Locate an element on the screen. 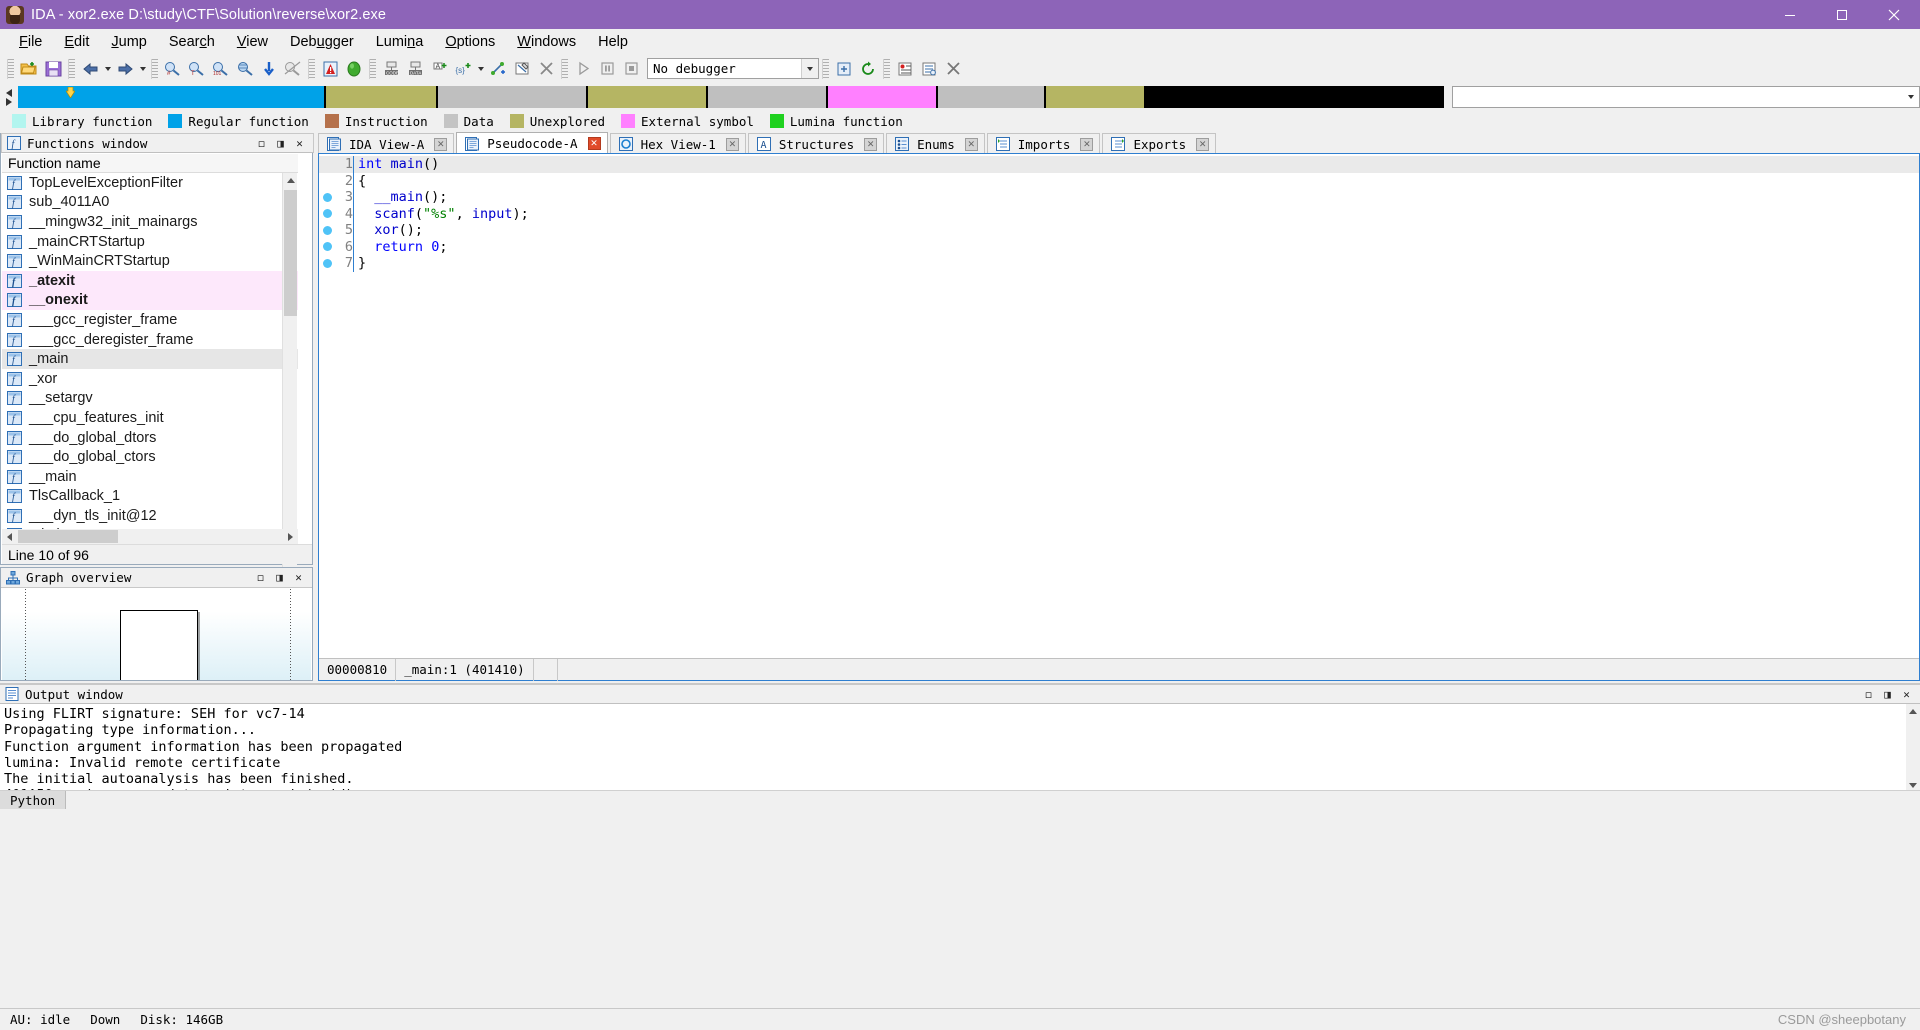 The image size is (1920, 1030). function-list-item: f __main is located at coordinates (150, 477).